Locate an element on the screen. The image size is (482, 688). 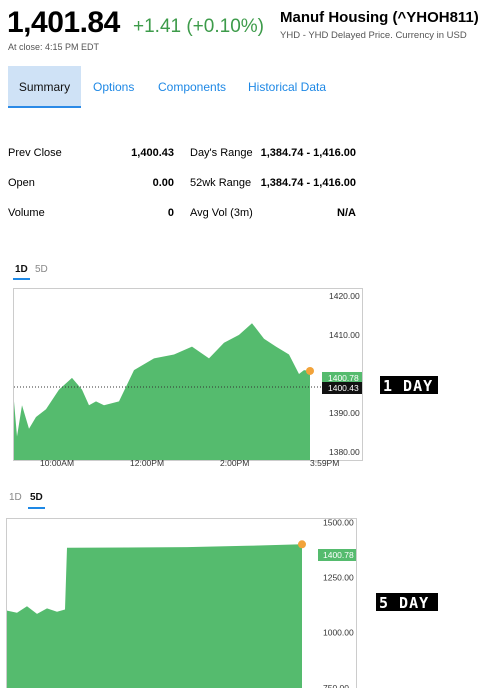
52wk-range-label: 52wk Range is located at coordinates (221, 183).